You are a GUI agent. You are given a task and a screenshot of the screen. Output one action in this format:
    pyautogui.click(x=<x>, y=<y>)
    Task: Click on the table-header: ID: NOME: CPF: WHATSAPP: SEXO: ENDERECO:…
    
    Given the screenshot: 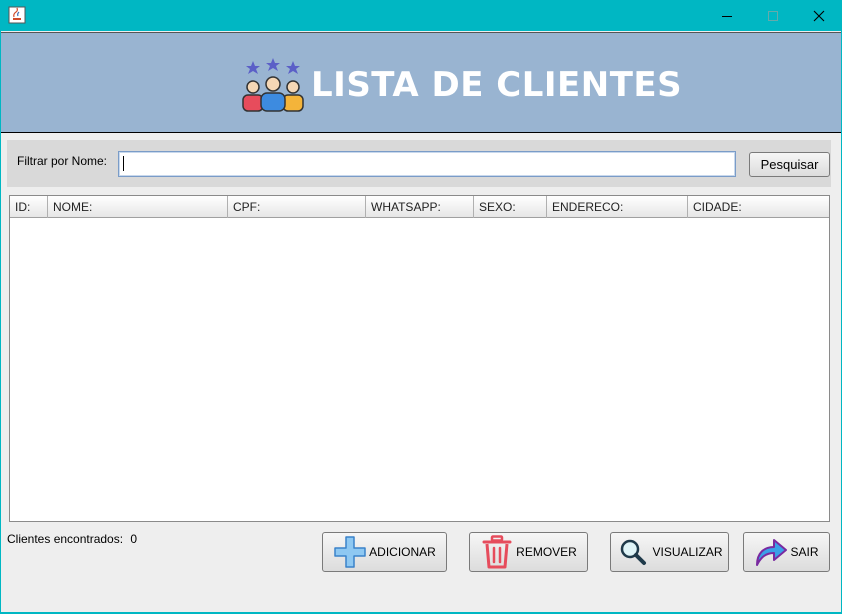 What is the action you would take?
    pyautogui.click(x=419, y=207)
    